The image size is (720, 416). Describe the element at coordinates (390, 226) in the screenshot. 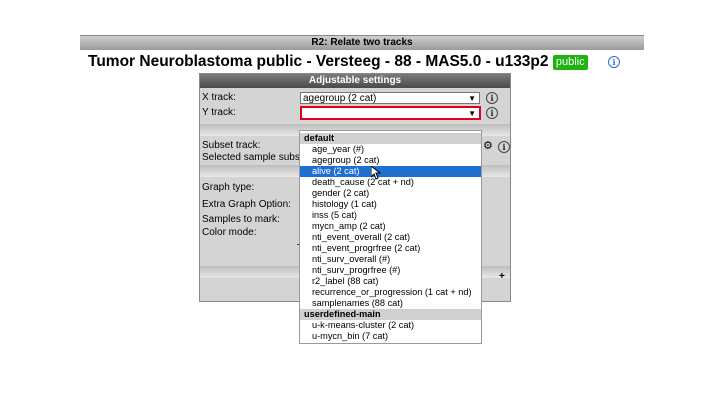

I see `dropdown-option: mycn_amp (2 cat)` at that location.